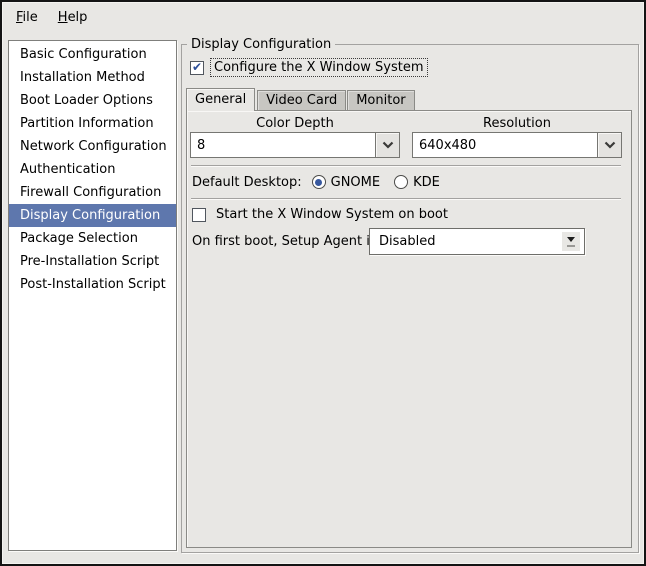  I want to click on configure-x-checkbox-label: Configure the X Window System, so click(319, 67).